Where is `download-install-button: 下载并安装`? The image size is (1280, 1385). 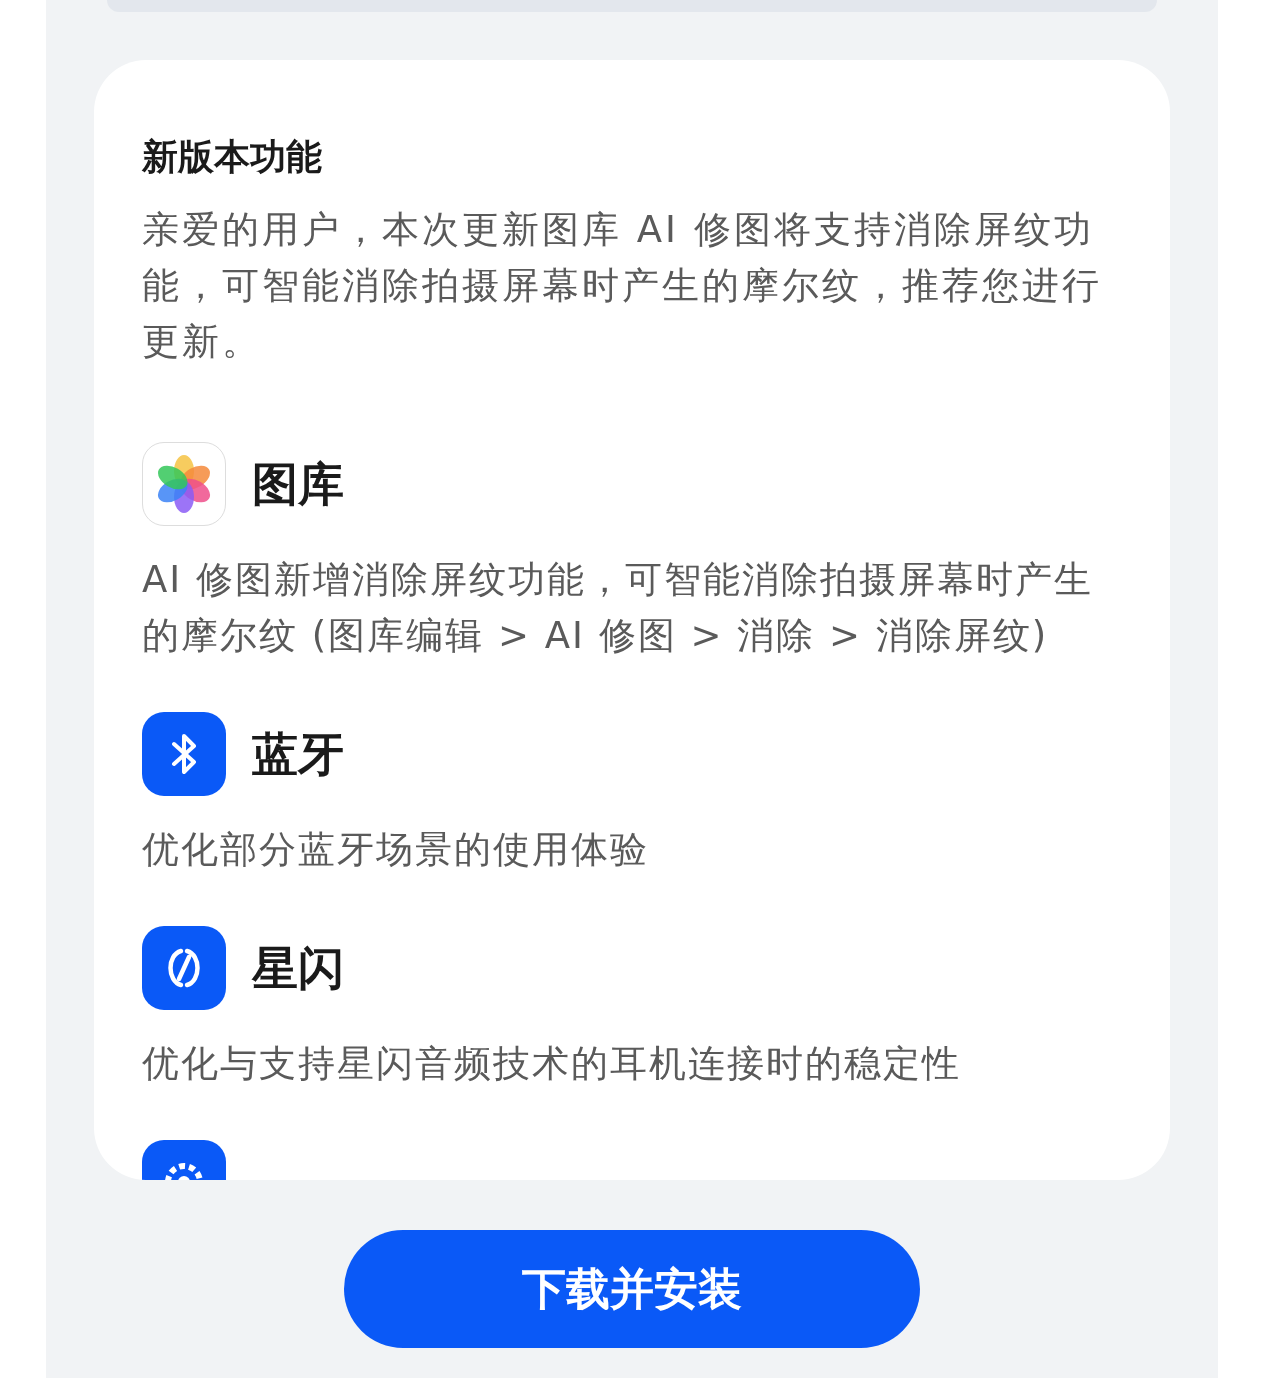
download-install-button: 下载并安装 is located at coordinates (632, 1289).